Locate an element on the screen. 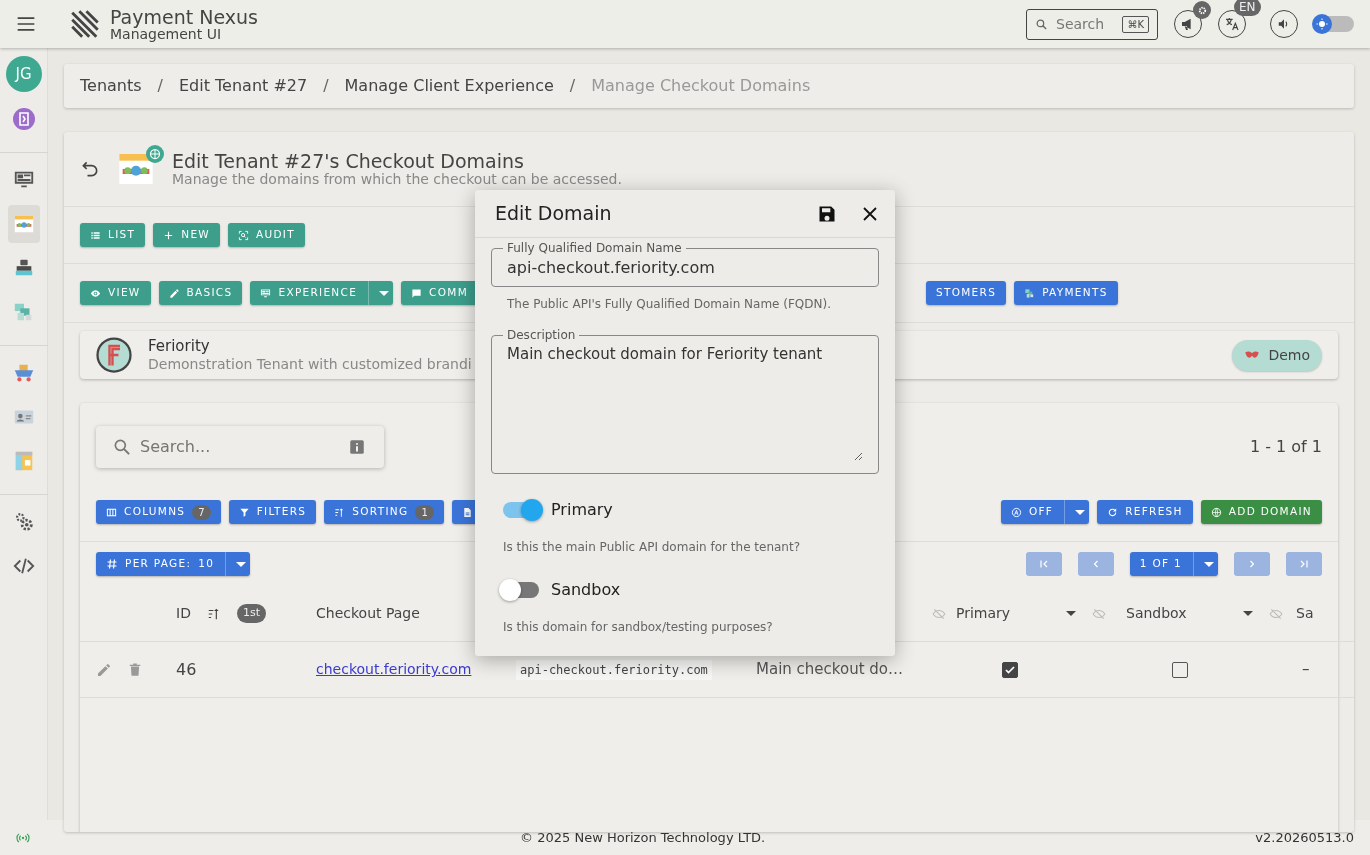 This screenshot has width=1370, height=855. page-subtitle: Manage the domains from which the checkout can be accessed. is located at coordinates (397, 179).